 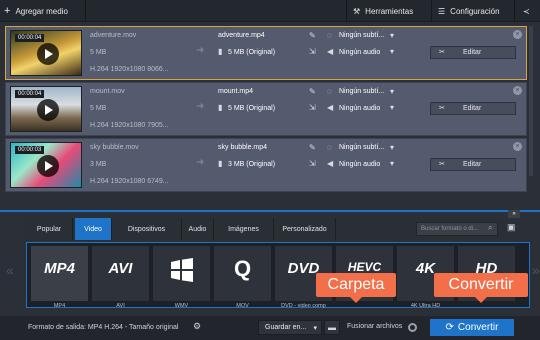 What do you see at coordinates (120, 277) in the screenshot?
I see `format-tile-avi: AVI AVI` at bounding box center [120, 277].